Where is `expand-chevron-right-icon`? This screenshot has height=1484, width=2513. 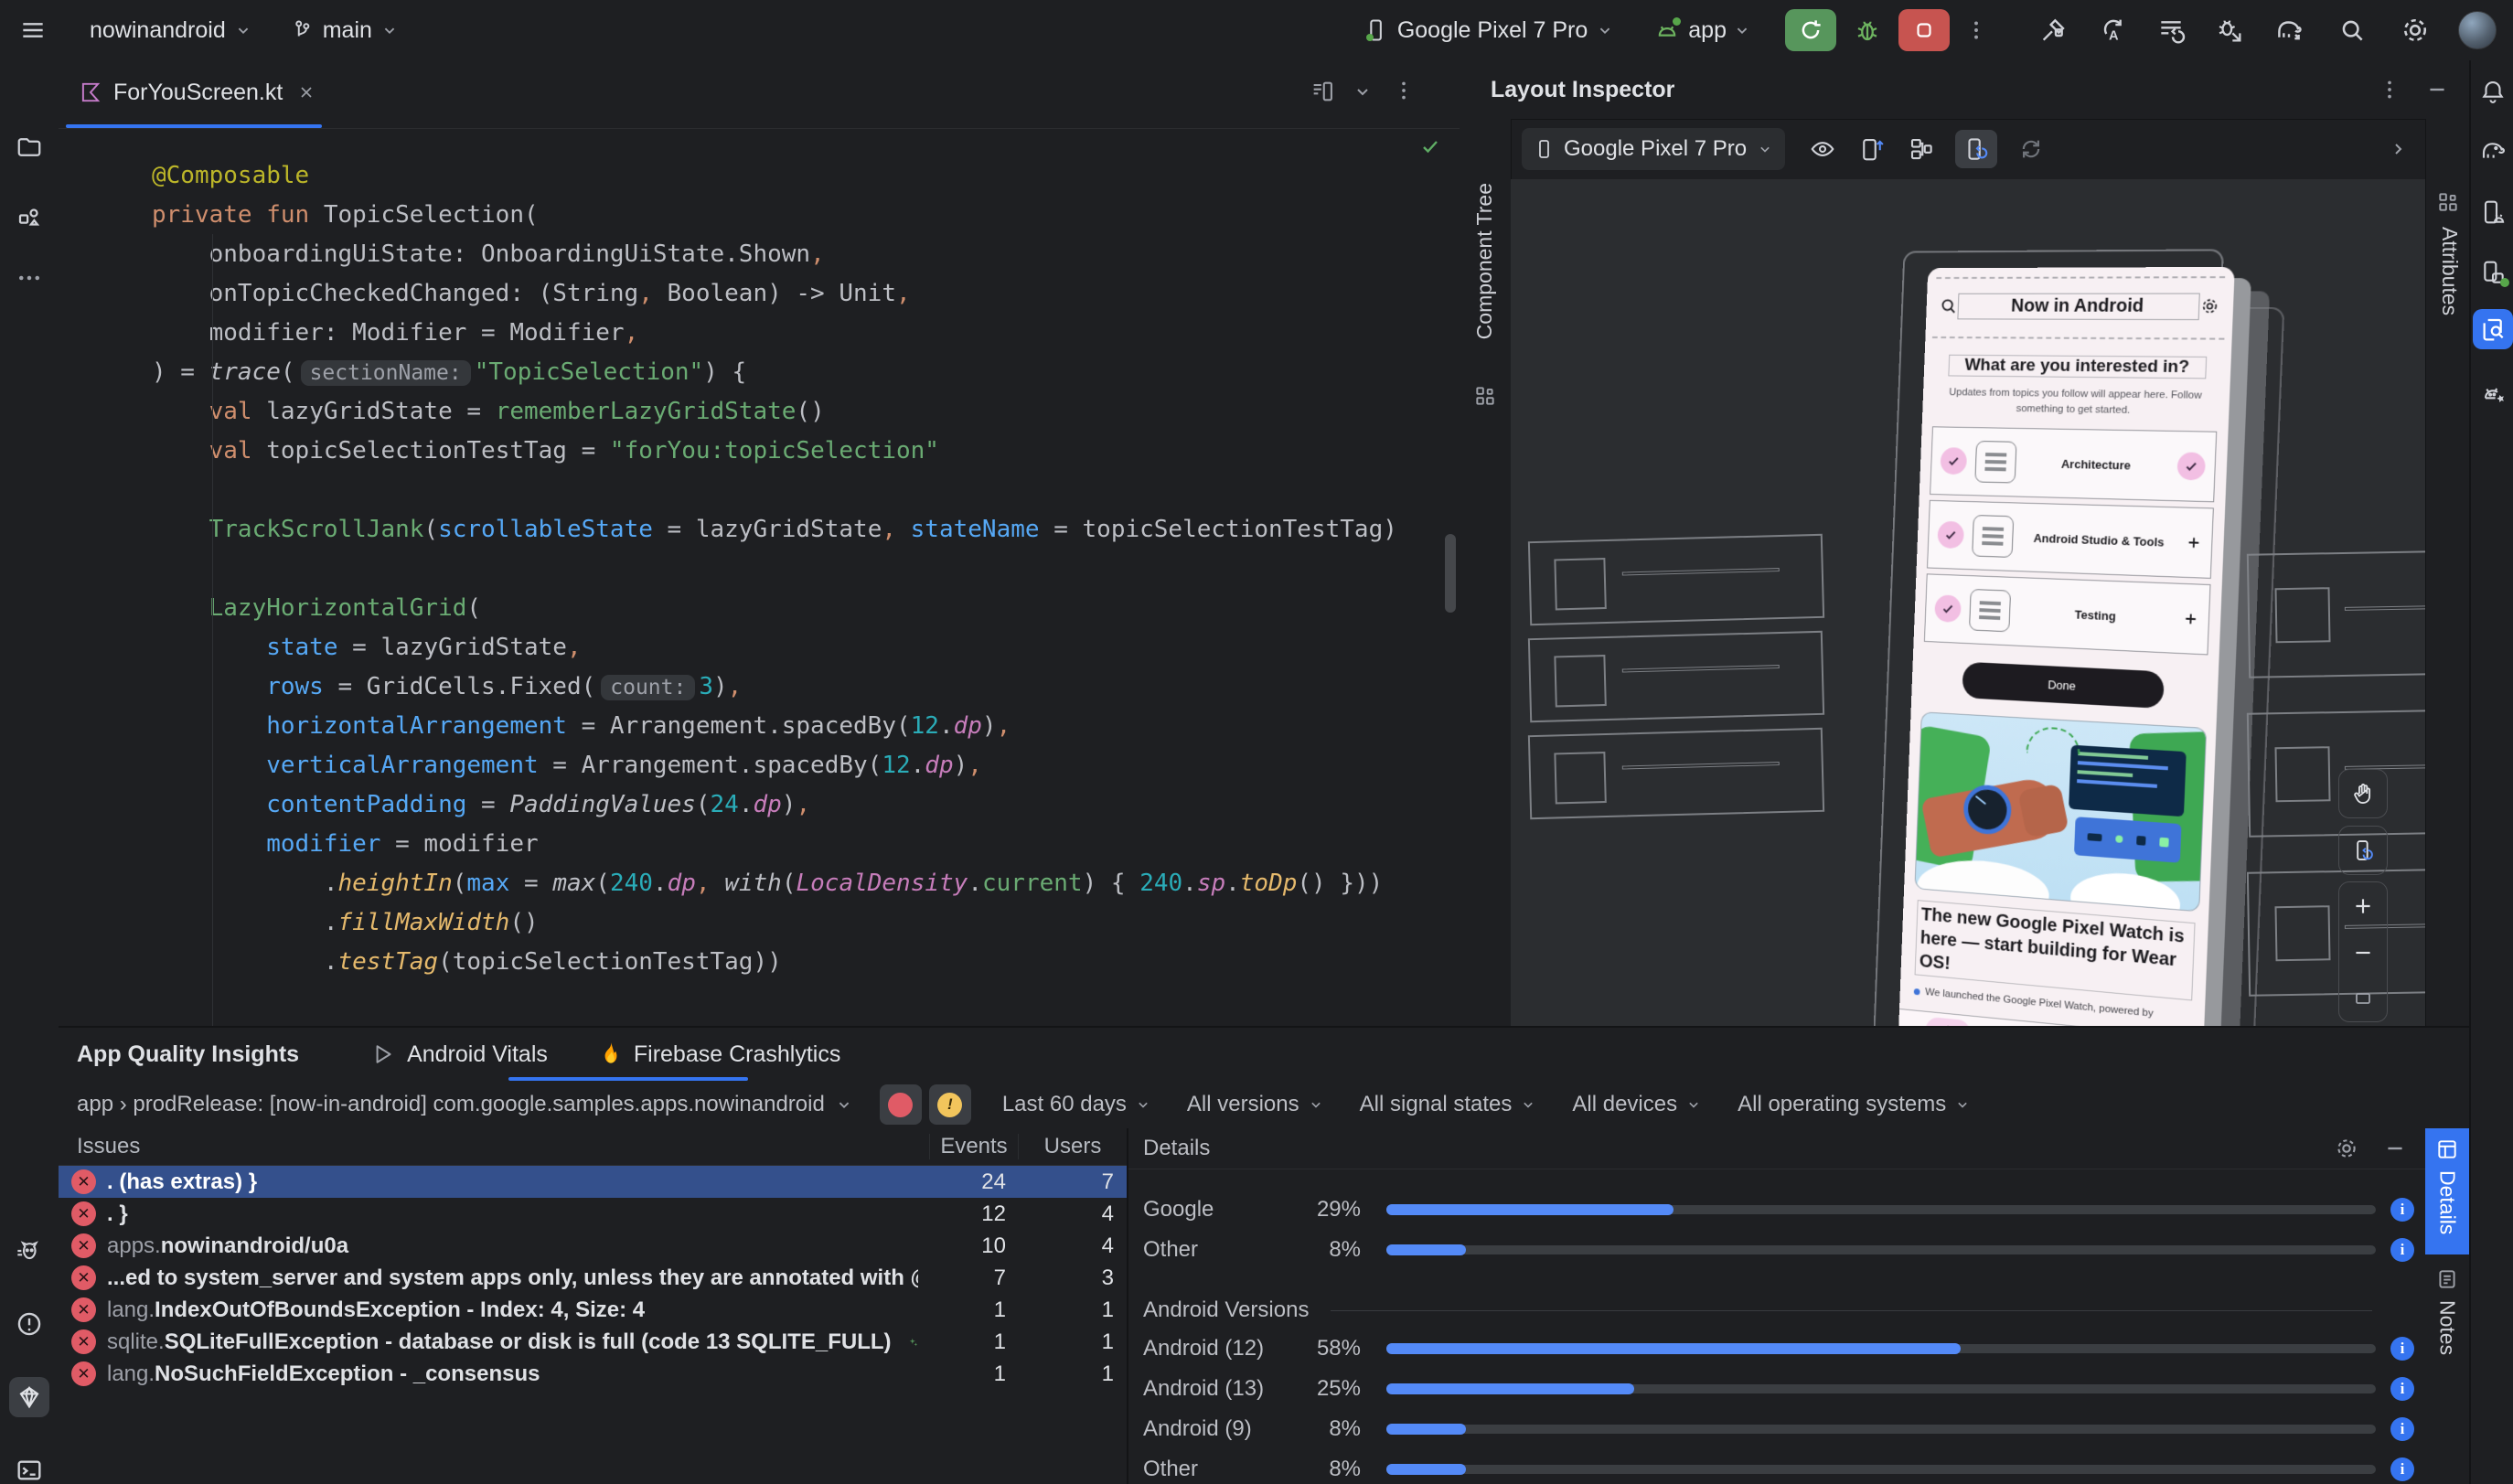
expand-chevron-right-icon is located at coordinates (2398, 149).